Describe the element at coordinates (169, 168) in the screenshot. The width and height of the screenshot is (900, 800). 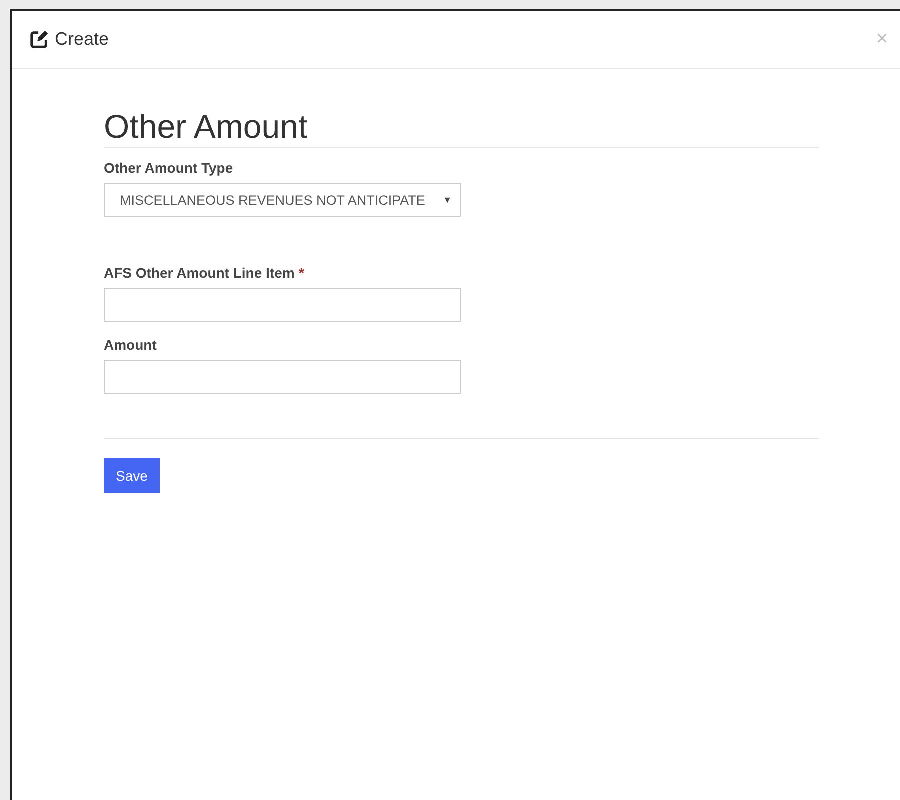
I see `field-label: Other Amount Type` at that location.